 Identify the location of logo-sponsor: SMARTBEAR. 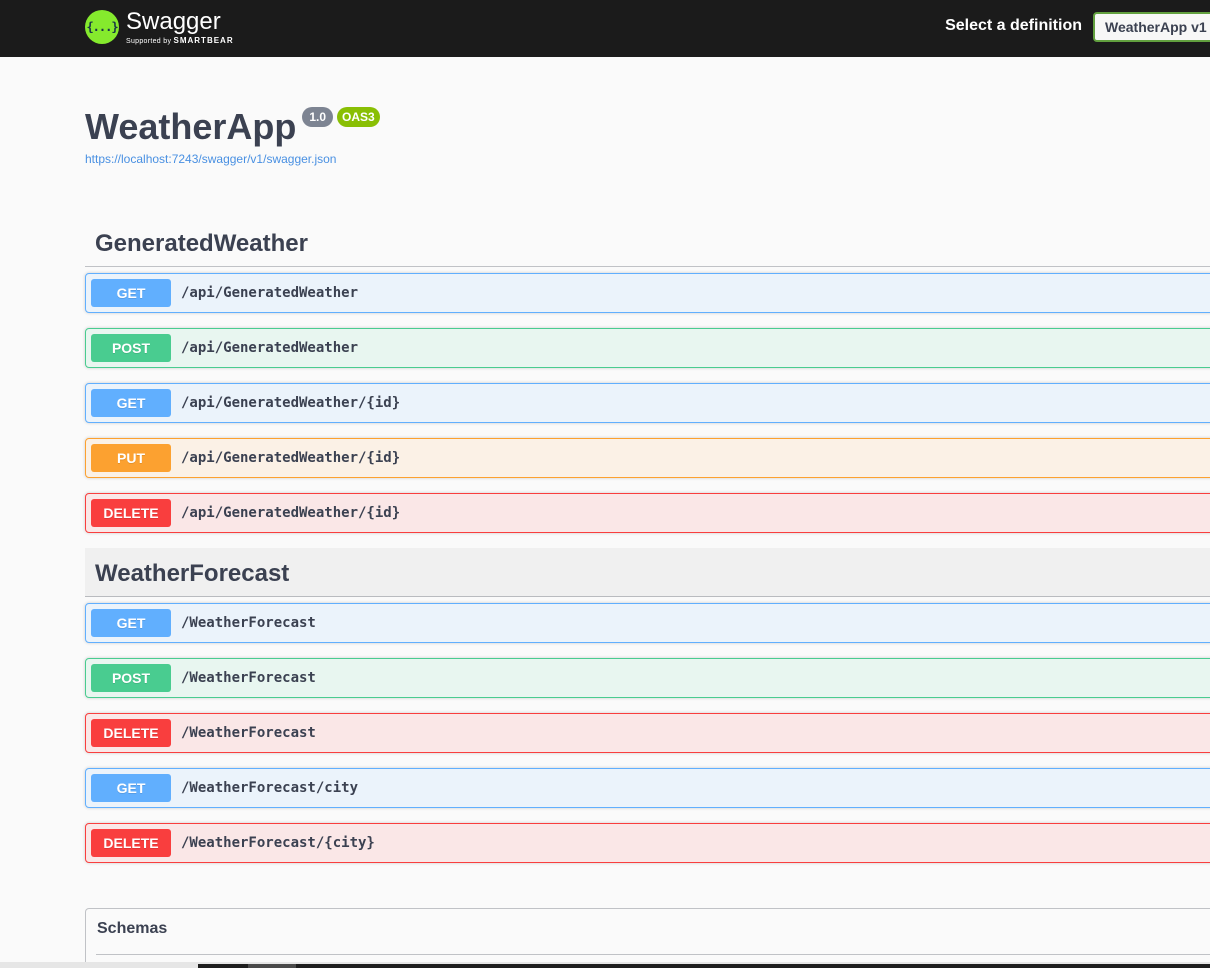
(203, 40).